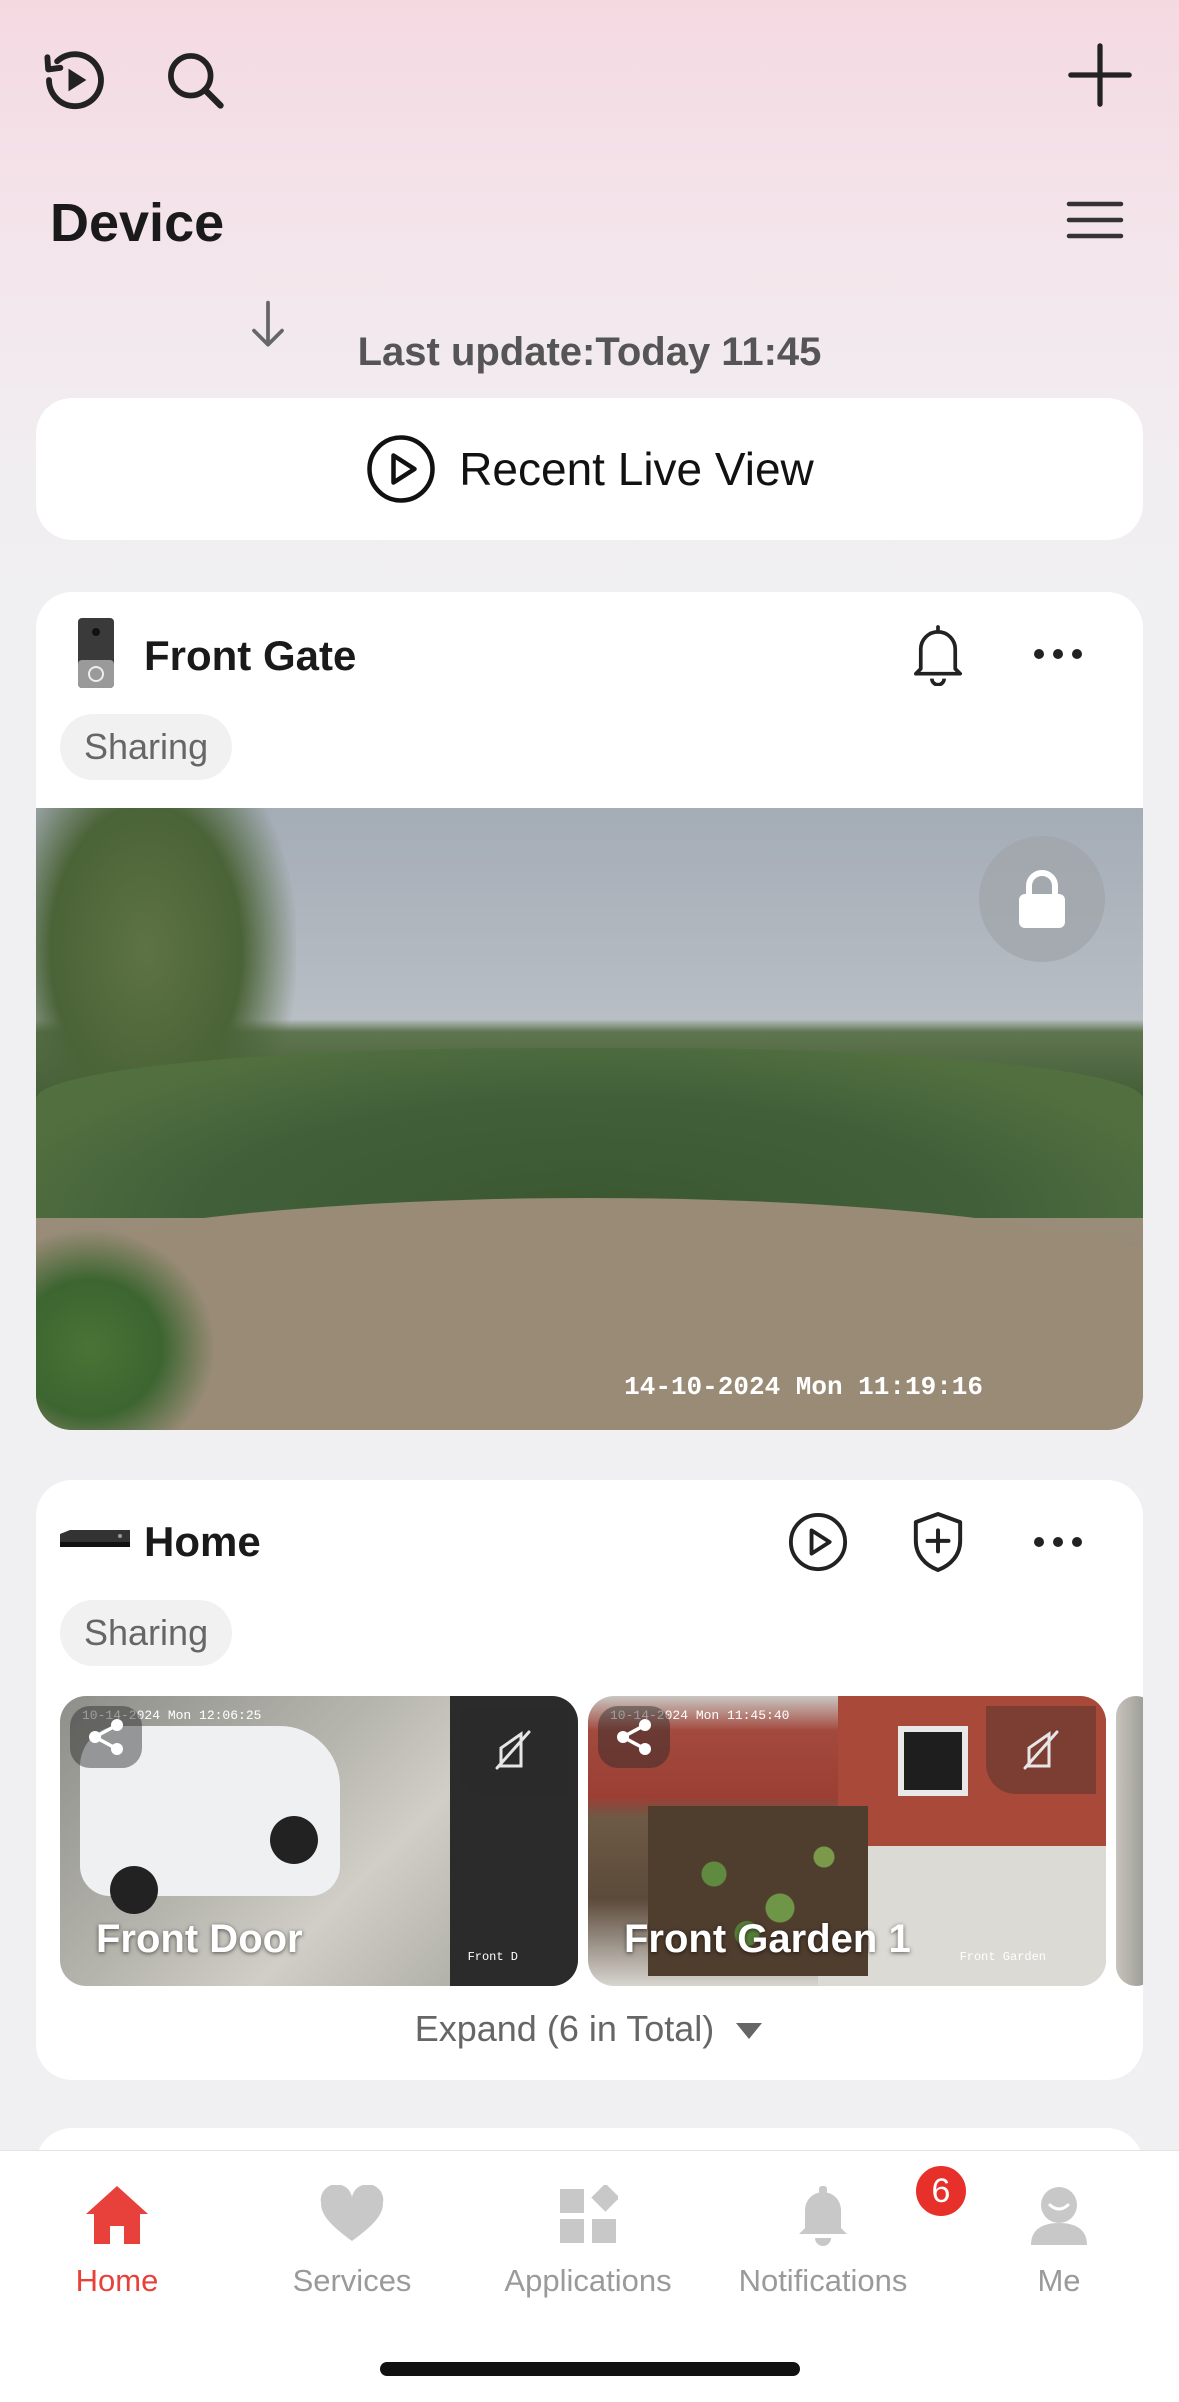 The width and height of the screenshot is (1179, 2402). What do you see at coordinates (96, 653) in the screenshot?
I see `doorbell-device-icon` at bounding box center [96, 653].